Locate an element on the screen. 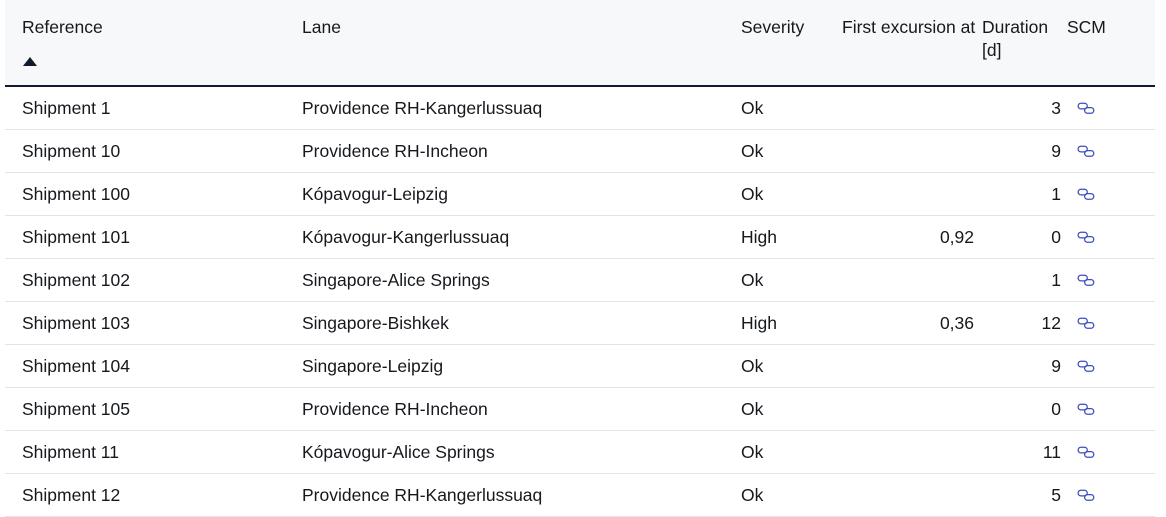 This screenshot has height=517, width=1166. cell-lane: Kópavogur-Kangerlussuaq is located at coordinates (521, 237).